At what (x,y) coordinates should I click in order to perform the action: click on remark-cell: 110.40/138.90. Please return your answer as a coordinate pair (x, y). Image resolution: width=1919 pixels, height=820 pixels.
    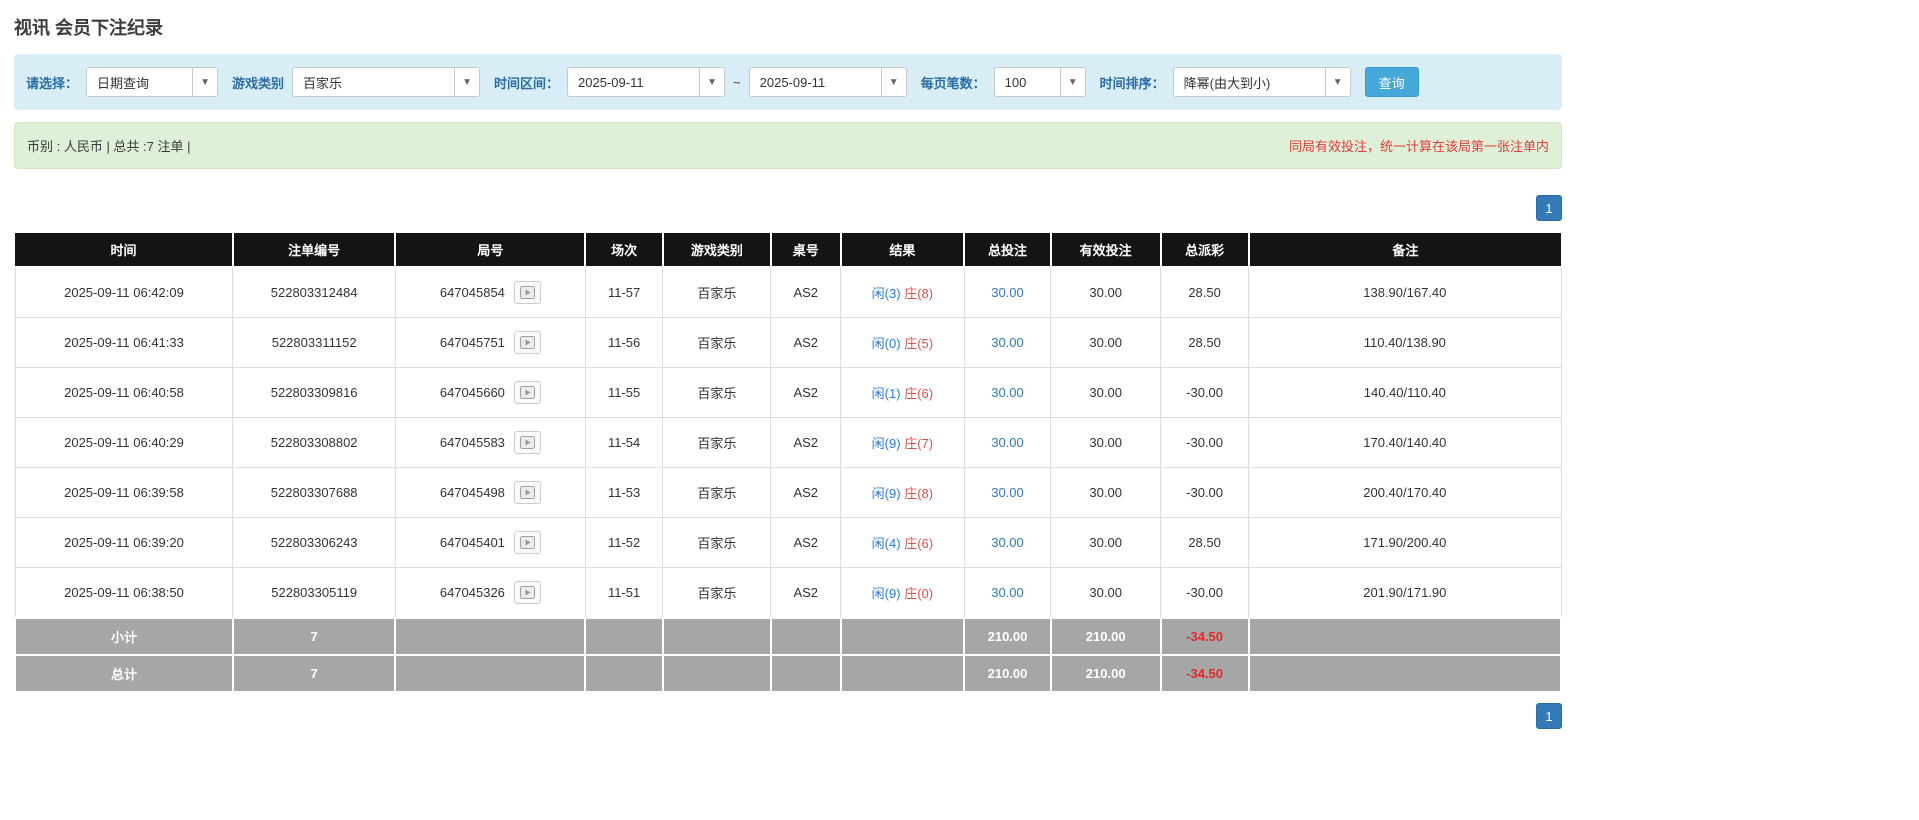
    Looking at the image, I should click on (1405, 342).